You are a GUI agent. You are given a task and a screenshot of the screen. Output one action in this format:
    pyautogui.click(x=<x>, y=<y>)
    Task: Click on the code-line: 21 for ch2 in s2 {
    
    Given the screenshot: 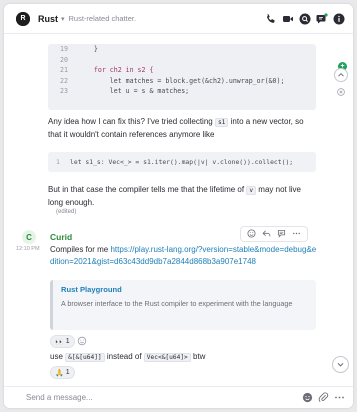 What is the action you would take?
    pyautogui.click(x=107, y=70)
    